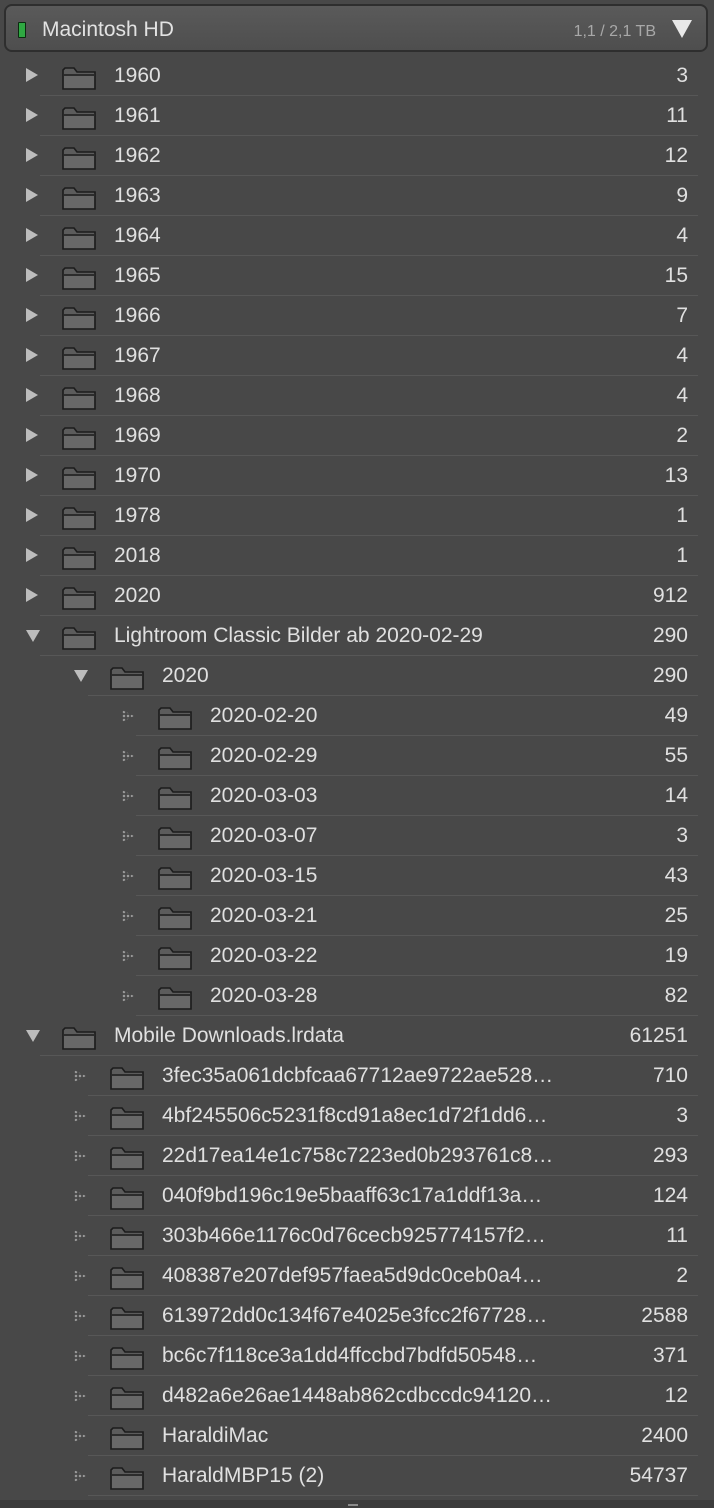 The width and height of the screenshot is (714, 1508). What do you see at coordinates (137, 435) in the screenshot?
I see `folder-name: 1969` at bounding box center [137, 435].